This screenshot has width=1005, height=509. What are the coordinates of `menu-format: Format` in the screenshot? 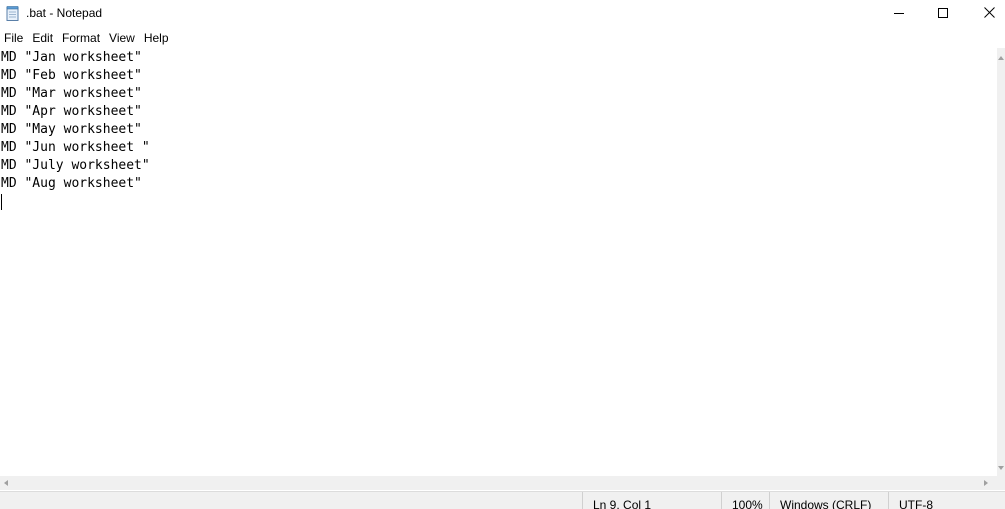 It's located at (81, 38).